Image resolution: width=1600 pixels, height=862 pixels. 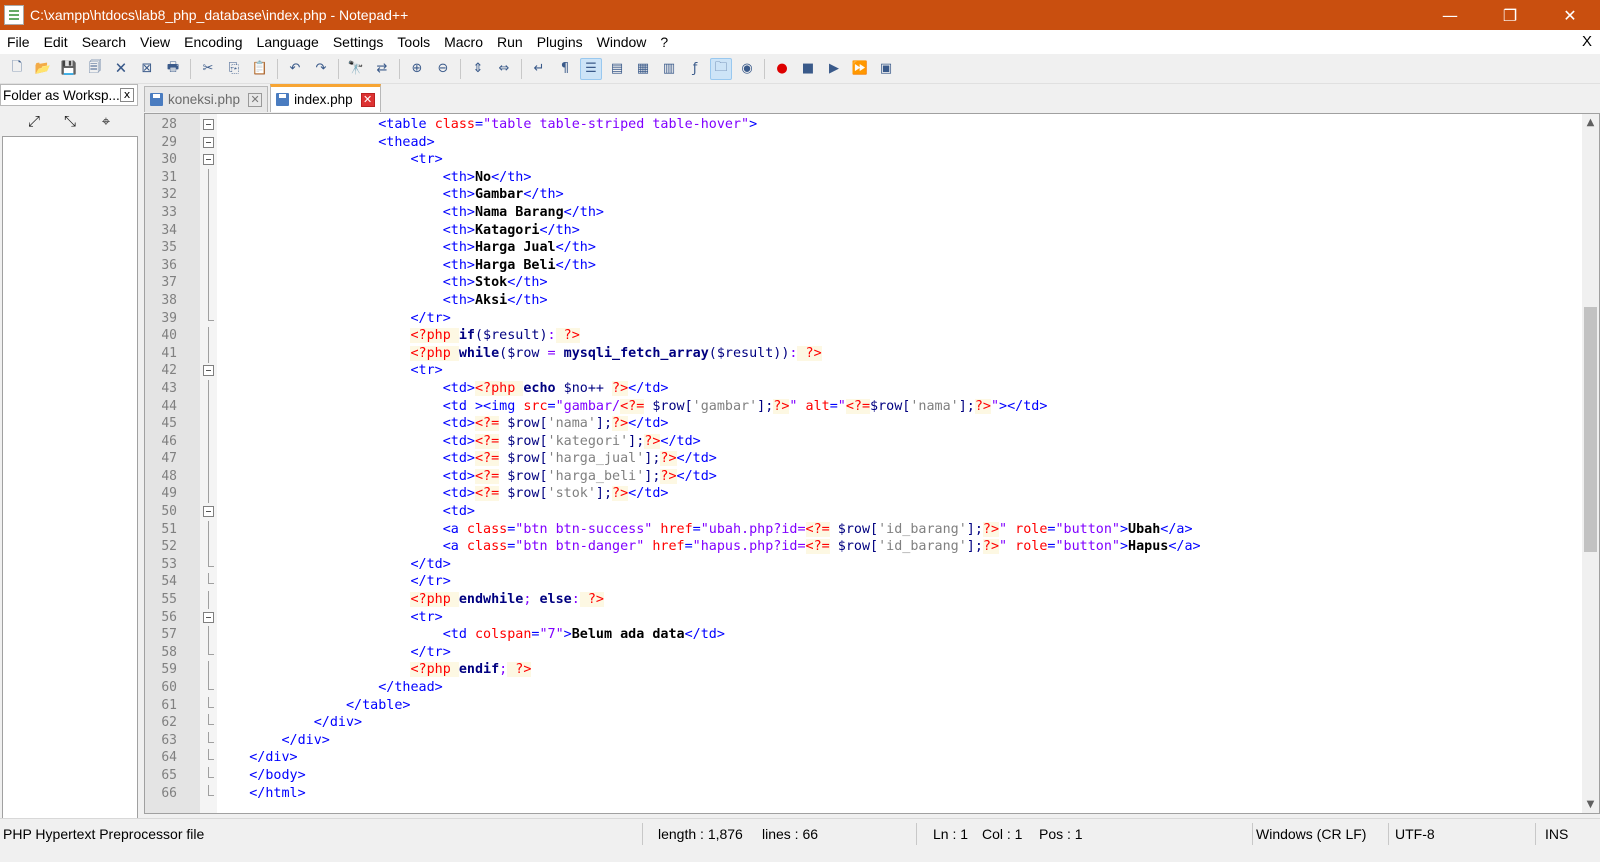 What do you see at coordinates (70, 121) in the screenshot?
I see `collapse-all-icon: ⤡` at bounding box center [70, 121].